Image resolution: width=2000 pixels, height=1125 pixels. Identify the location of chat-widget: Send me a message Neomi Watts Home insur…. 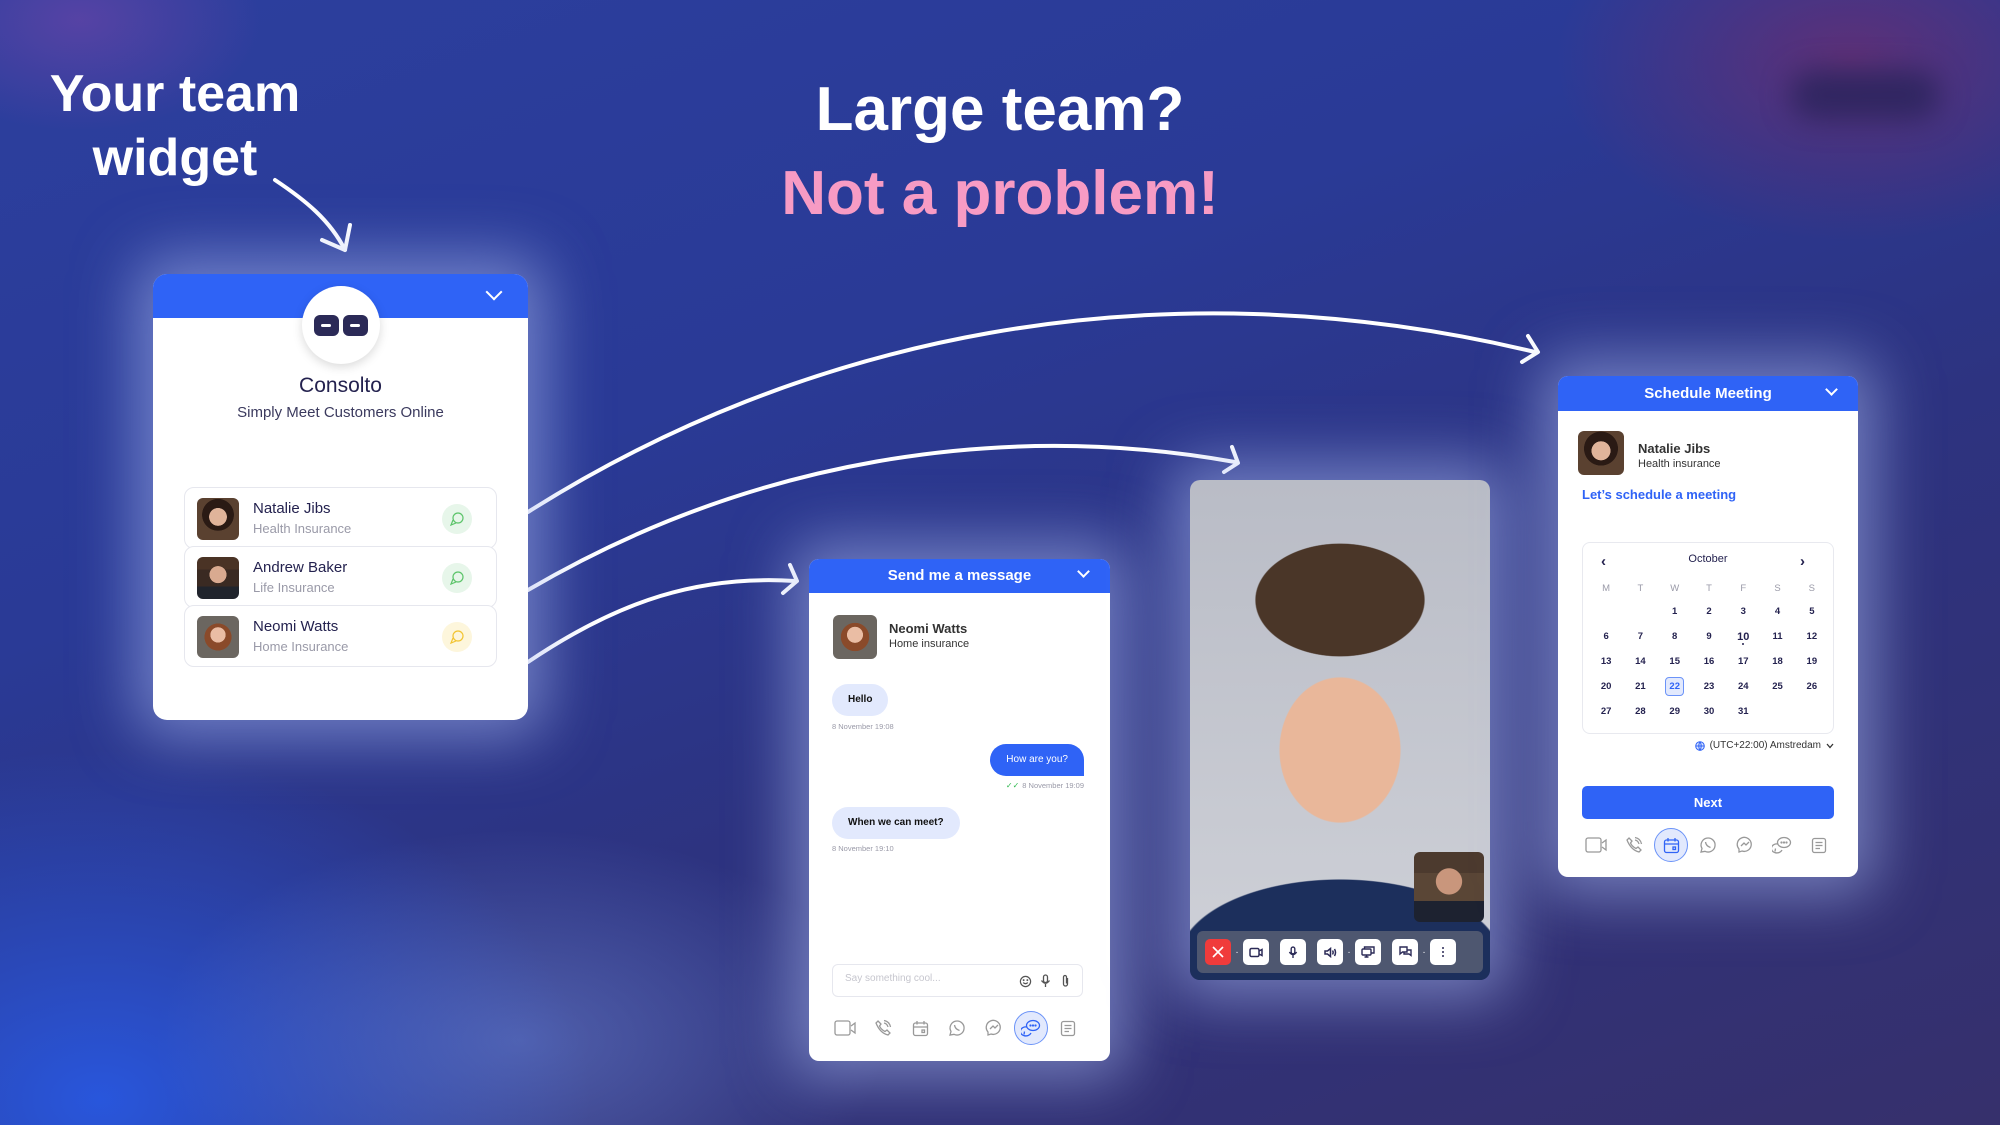
(959, 810).